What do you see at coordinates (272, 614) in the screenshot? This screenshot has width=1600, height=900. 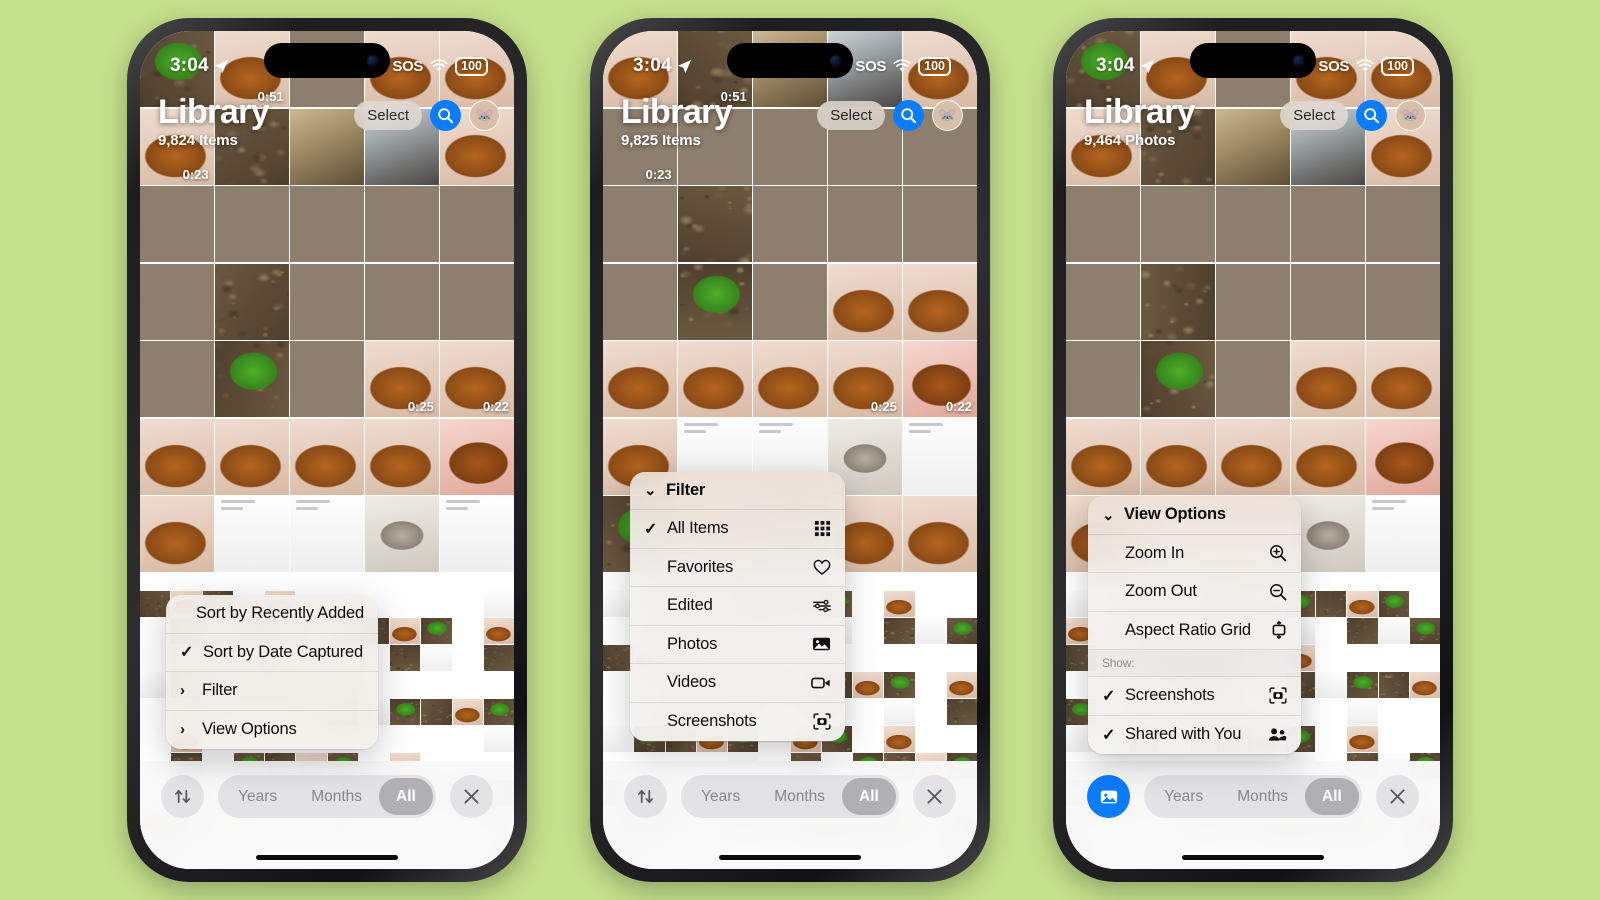 I see `menu-item-sort-by-recently-added: Sort by Recently Added` at bounding box center [272, 614].